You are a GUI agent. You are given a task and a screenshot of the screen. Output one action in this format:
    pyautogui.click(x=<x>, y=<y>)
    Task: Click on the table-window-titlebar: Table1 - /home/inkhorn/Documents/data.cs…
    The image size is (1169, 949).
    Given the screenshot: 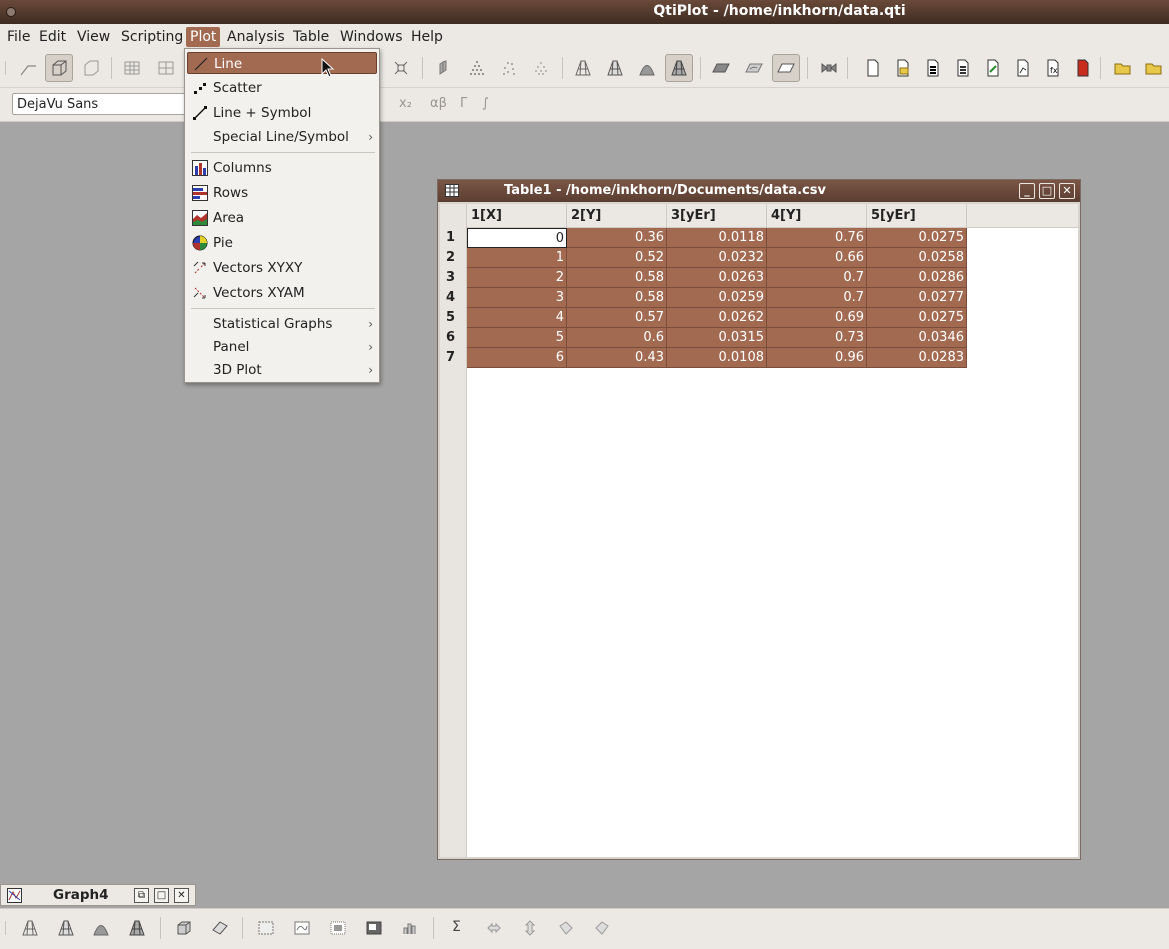 What is the action you would take?
    pyautogui.click(x=759, y=191)
    